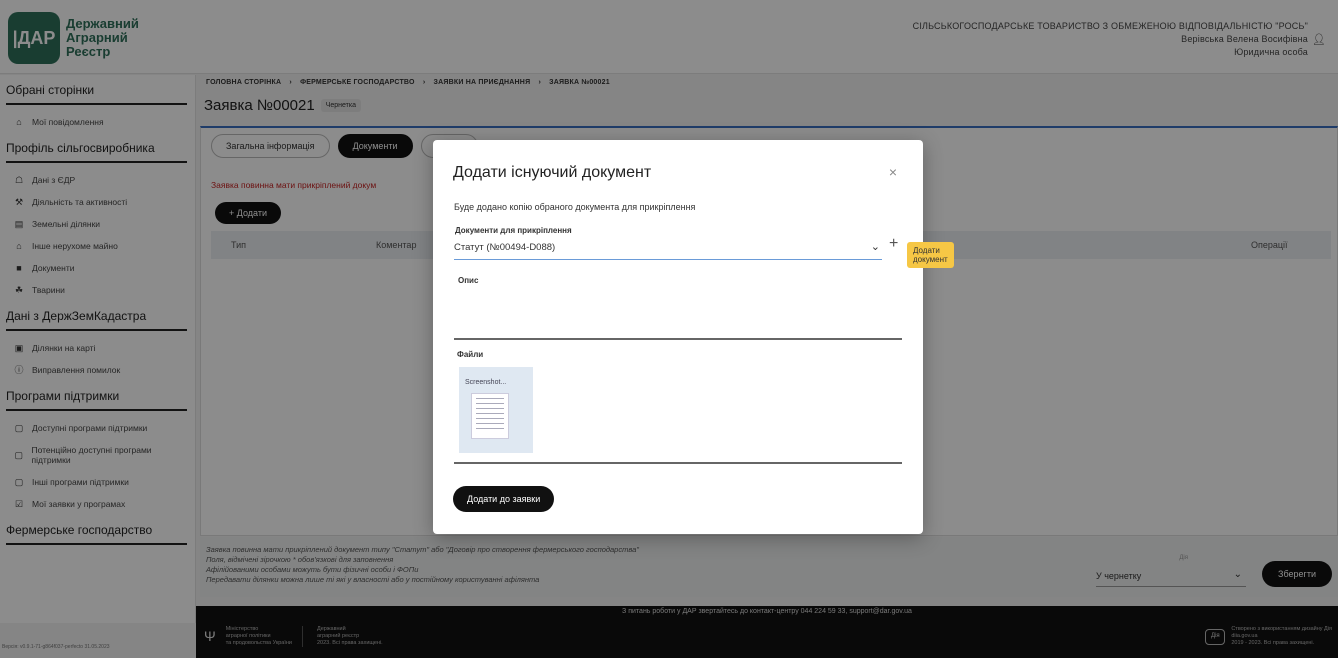 This screenshot has width=1338, height=658. Describe the element at coordinates (875, 247) in the screenshot. I see `chevron-down-icon: ⌄` at that location.